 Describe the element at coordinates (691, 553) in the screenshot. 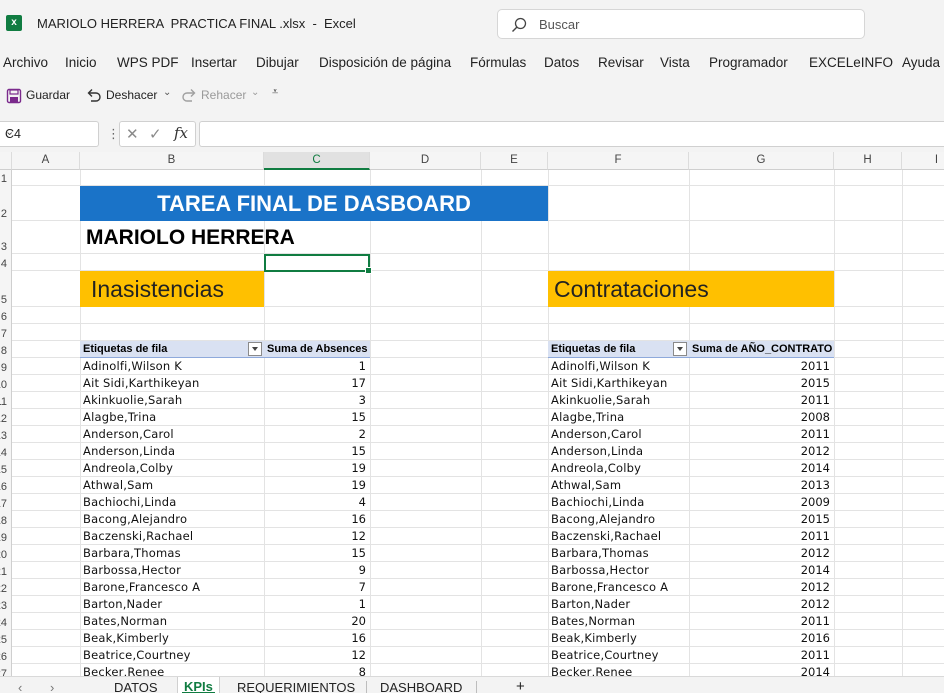

I see `pivot-row: Barbara,Thomas 2012` at that location.